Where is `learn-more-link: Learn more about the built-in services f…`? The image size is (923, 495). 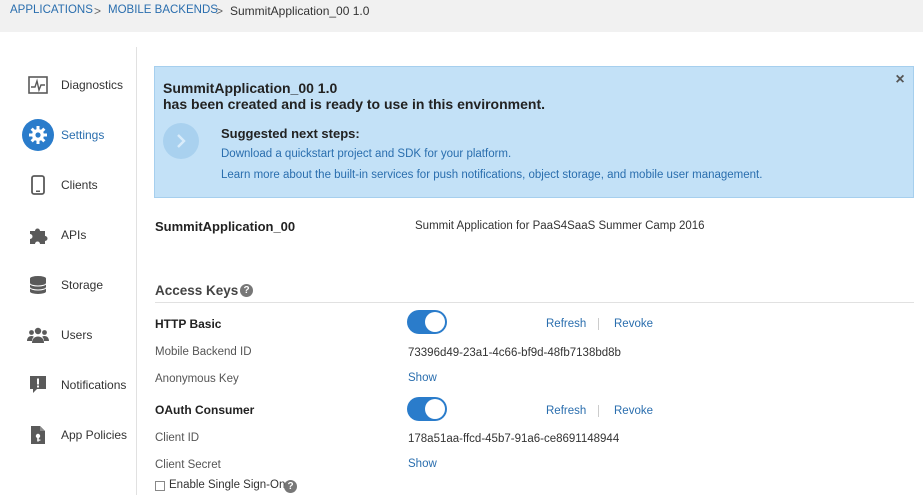 learn-more-link: Learn more about the built-in services f… is located at coordinates (491, 175).